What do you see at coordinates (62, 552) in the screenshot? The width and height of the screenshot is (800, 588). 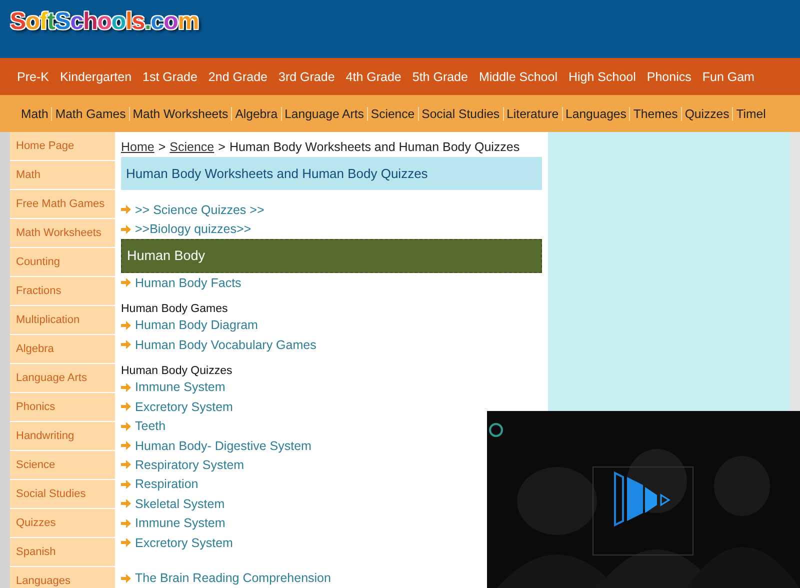 I see `sidebar-link: Spanish` at bounding box center [62, 552].